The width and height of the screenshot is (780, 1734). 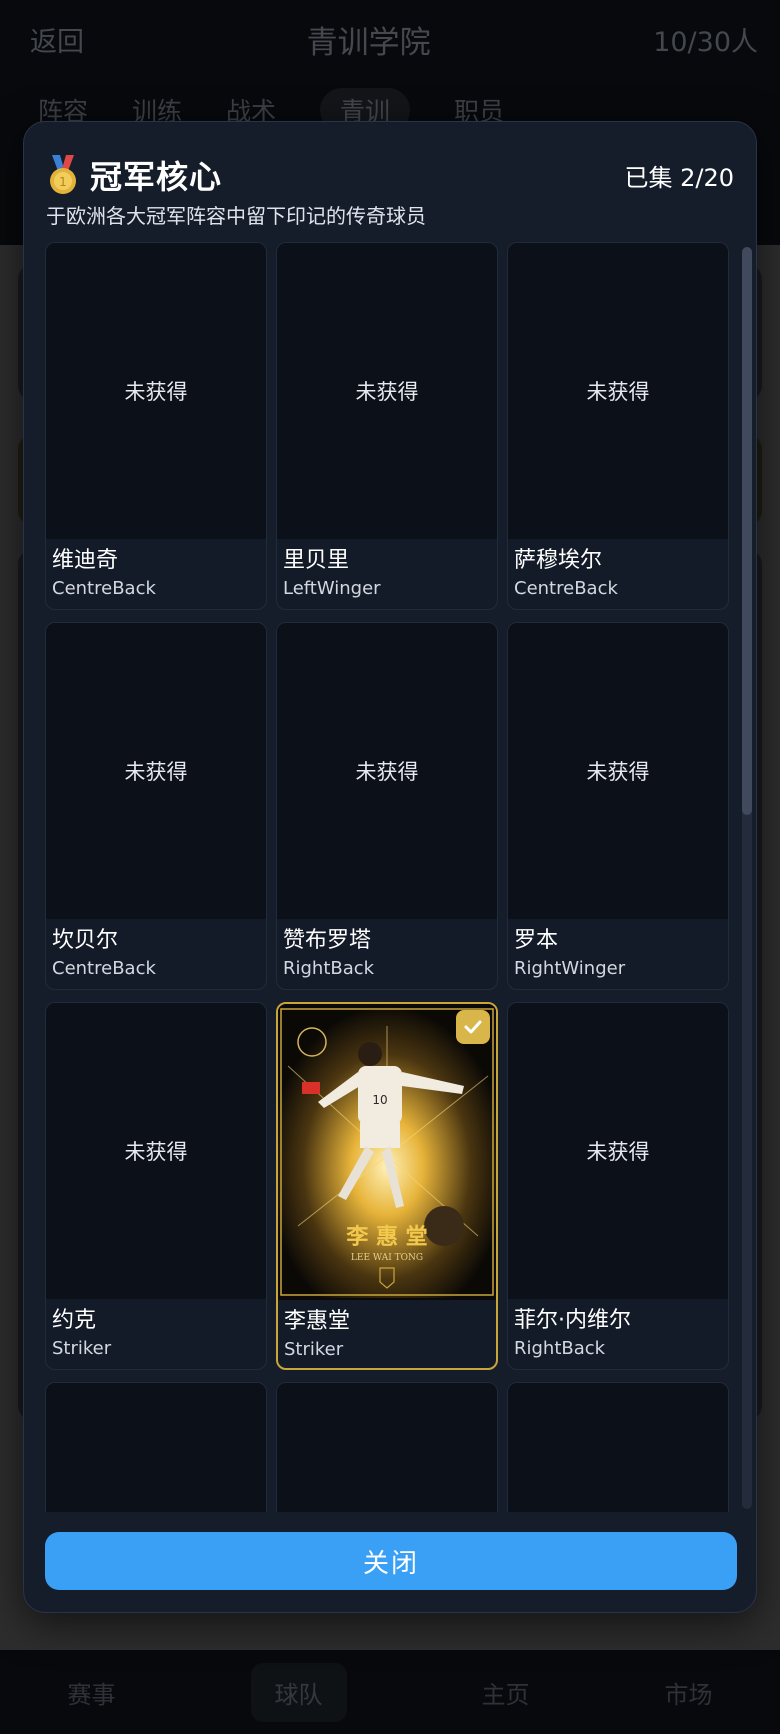 What do you see at coordinates (558, 560) in the screenshot?
I see `player-name: 萨穆埃尔` at bounding box center [558, 560].